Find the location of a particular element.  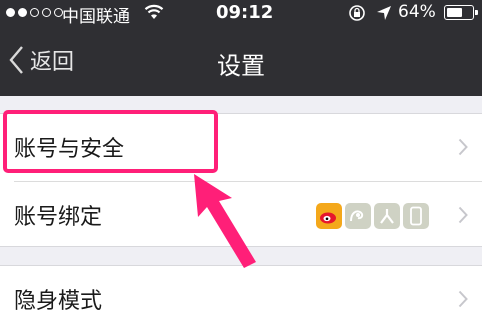

signal-strength-icon is located at coordinates (34, 12).